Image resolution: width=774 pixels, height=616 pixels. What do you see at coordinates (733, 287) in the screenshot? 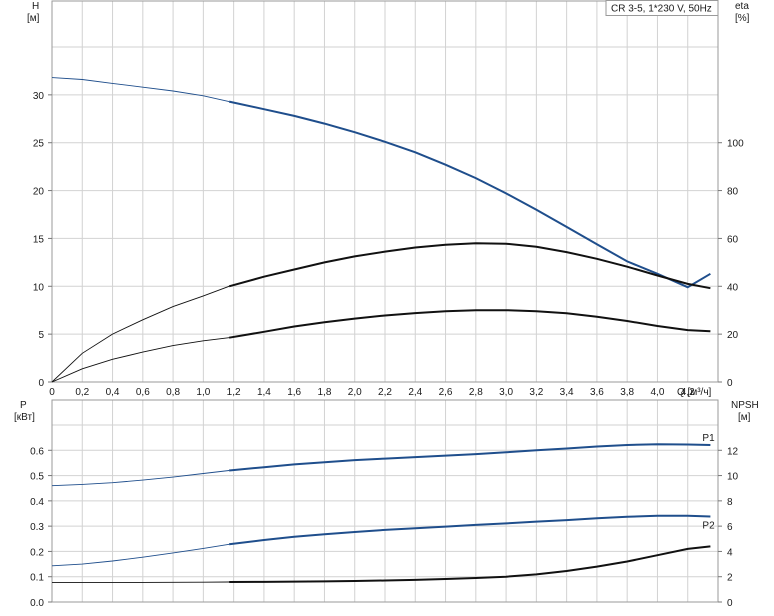
I see `y2-tick-label: 40` at bounding box center [733, 287].